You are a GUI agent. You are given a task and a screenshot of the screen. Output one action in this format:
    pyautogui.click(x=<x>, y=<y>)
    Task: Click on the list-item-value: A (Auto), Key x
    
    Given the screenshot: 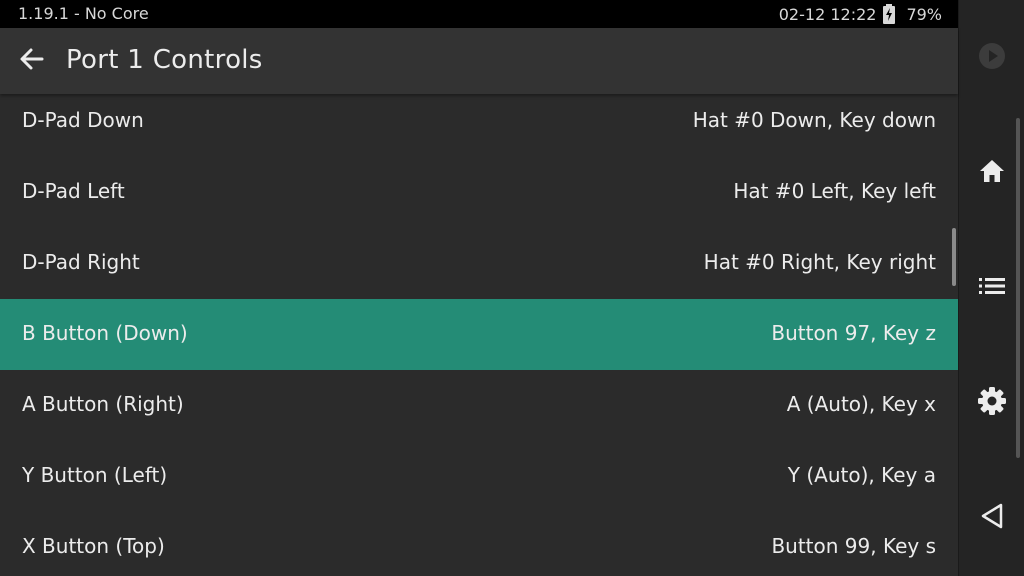 What is the action you would take?
    pyautogui.click(x=861, y=404)
    